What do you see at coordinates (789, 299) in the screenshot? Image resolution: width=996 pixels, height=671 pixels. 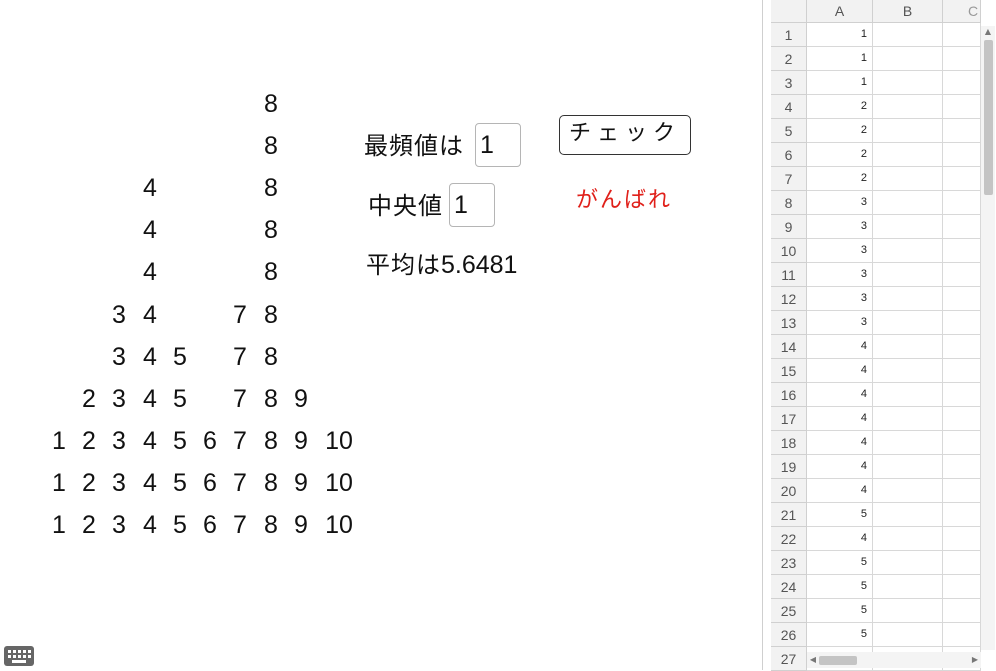 I see `row-header: 12` at bounding box center [789, 299].